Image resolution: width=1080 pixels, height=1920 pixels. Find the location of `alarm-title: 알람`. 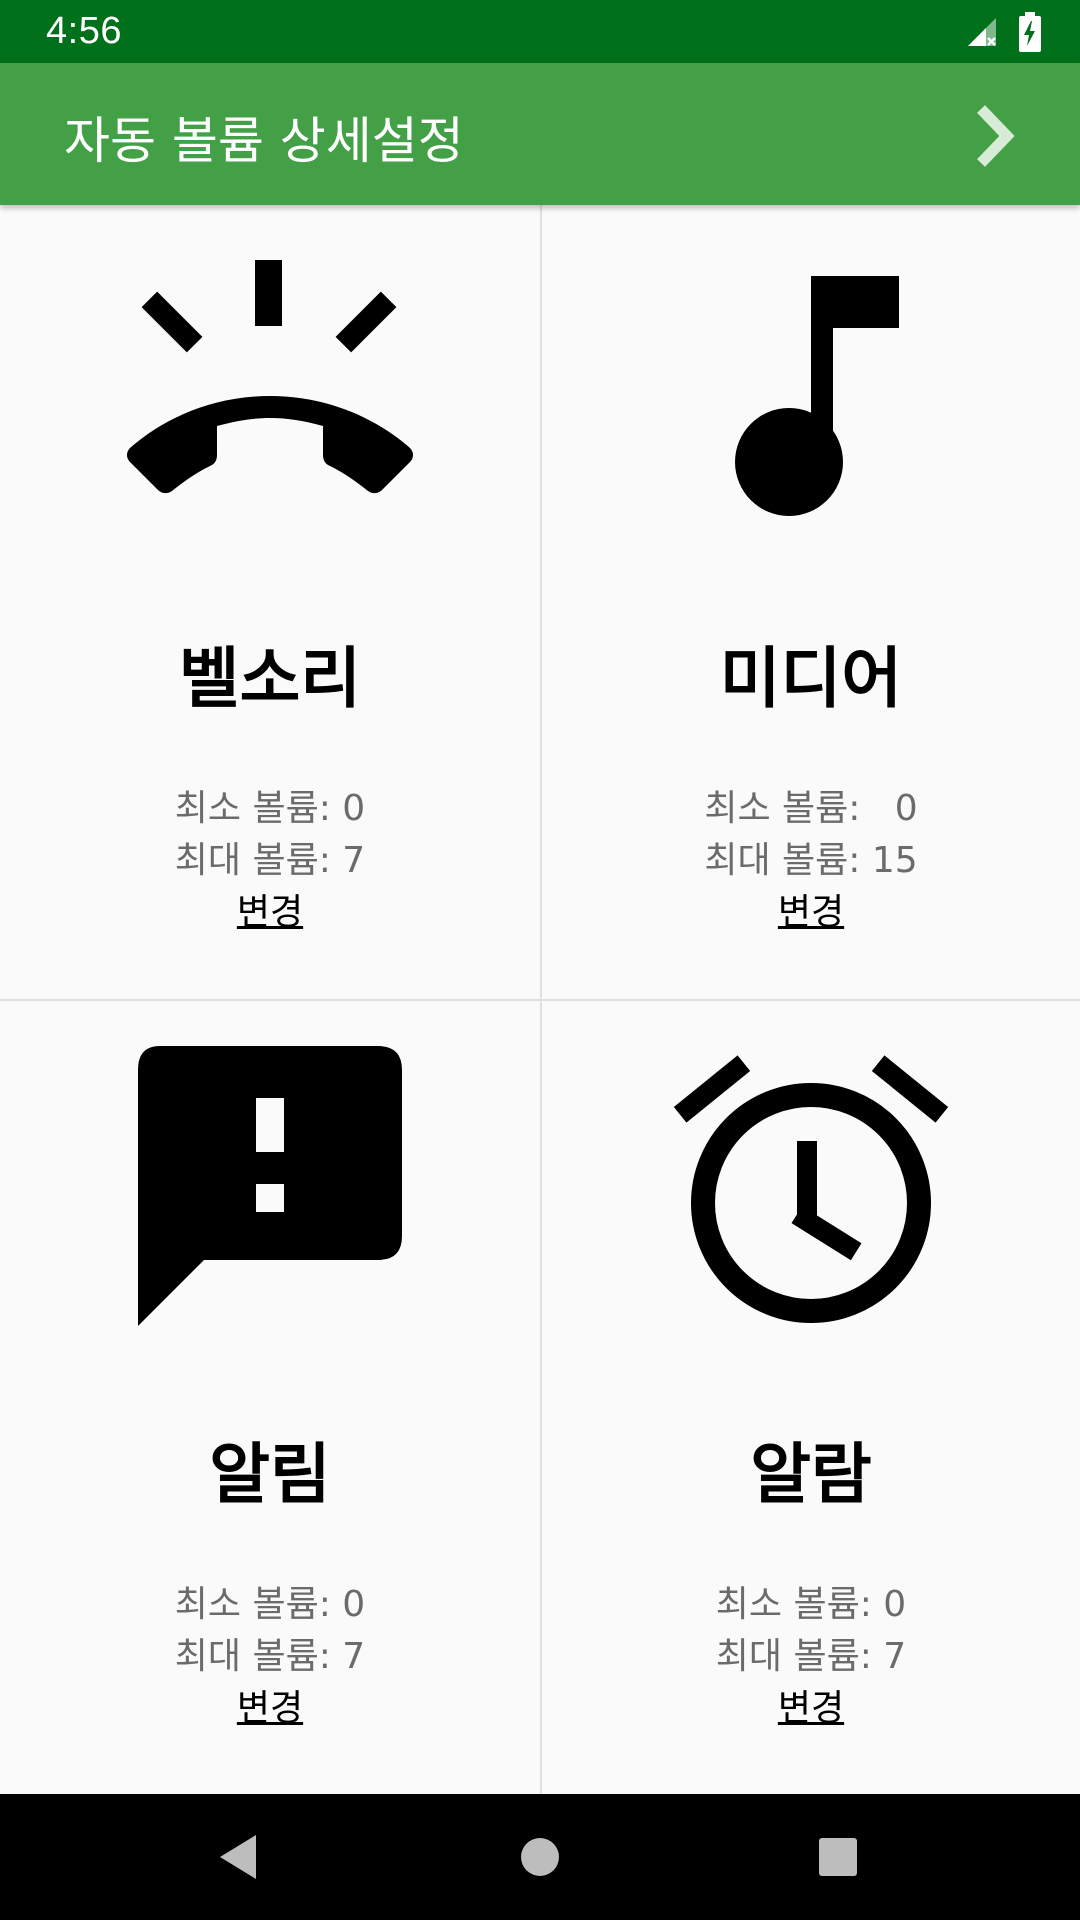

alarm-title: 알람 is located at coordinates (811, 1474).